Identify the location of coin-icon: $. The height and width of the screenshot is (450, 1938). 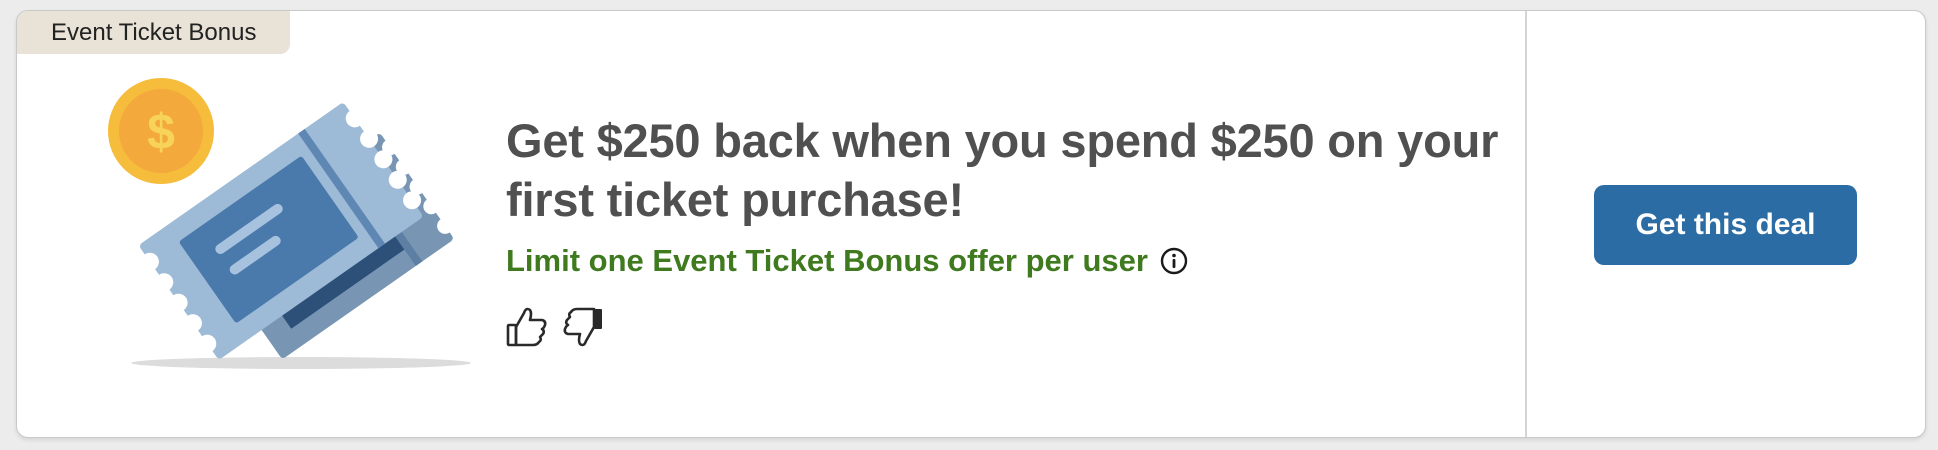
(161, 131).